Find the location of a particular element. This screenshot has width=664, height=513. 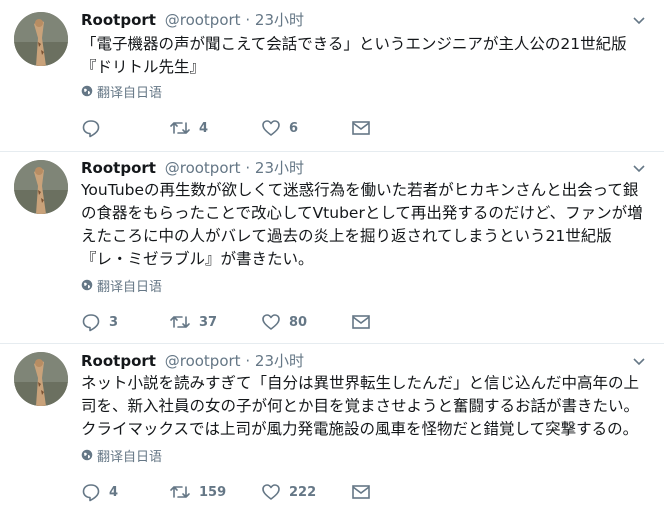

tweet-actions: 4 6 is located at coordinates (231, 128).